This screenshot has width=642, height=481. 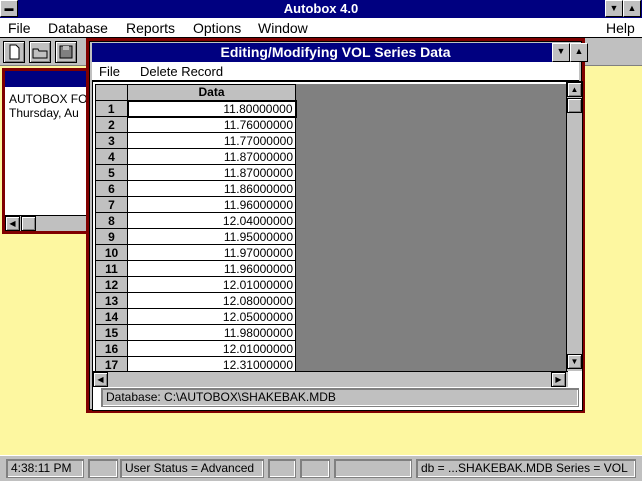 What do you see at coordinates (111, 188) in the screenshot?
I see `row-number: 6` at bounding box center [111, 188].